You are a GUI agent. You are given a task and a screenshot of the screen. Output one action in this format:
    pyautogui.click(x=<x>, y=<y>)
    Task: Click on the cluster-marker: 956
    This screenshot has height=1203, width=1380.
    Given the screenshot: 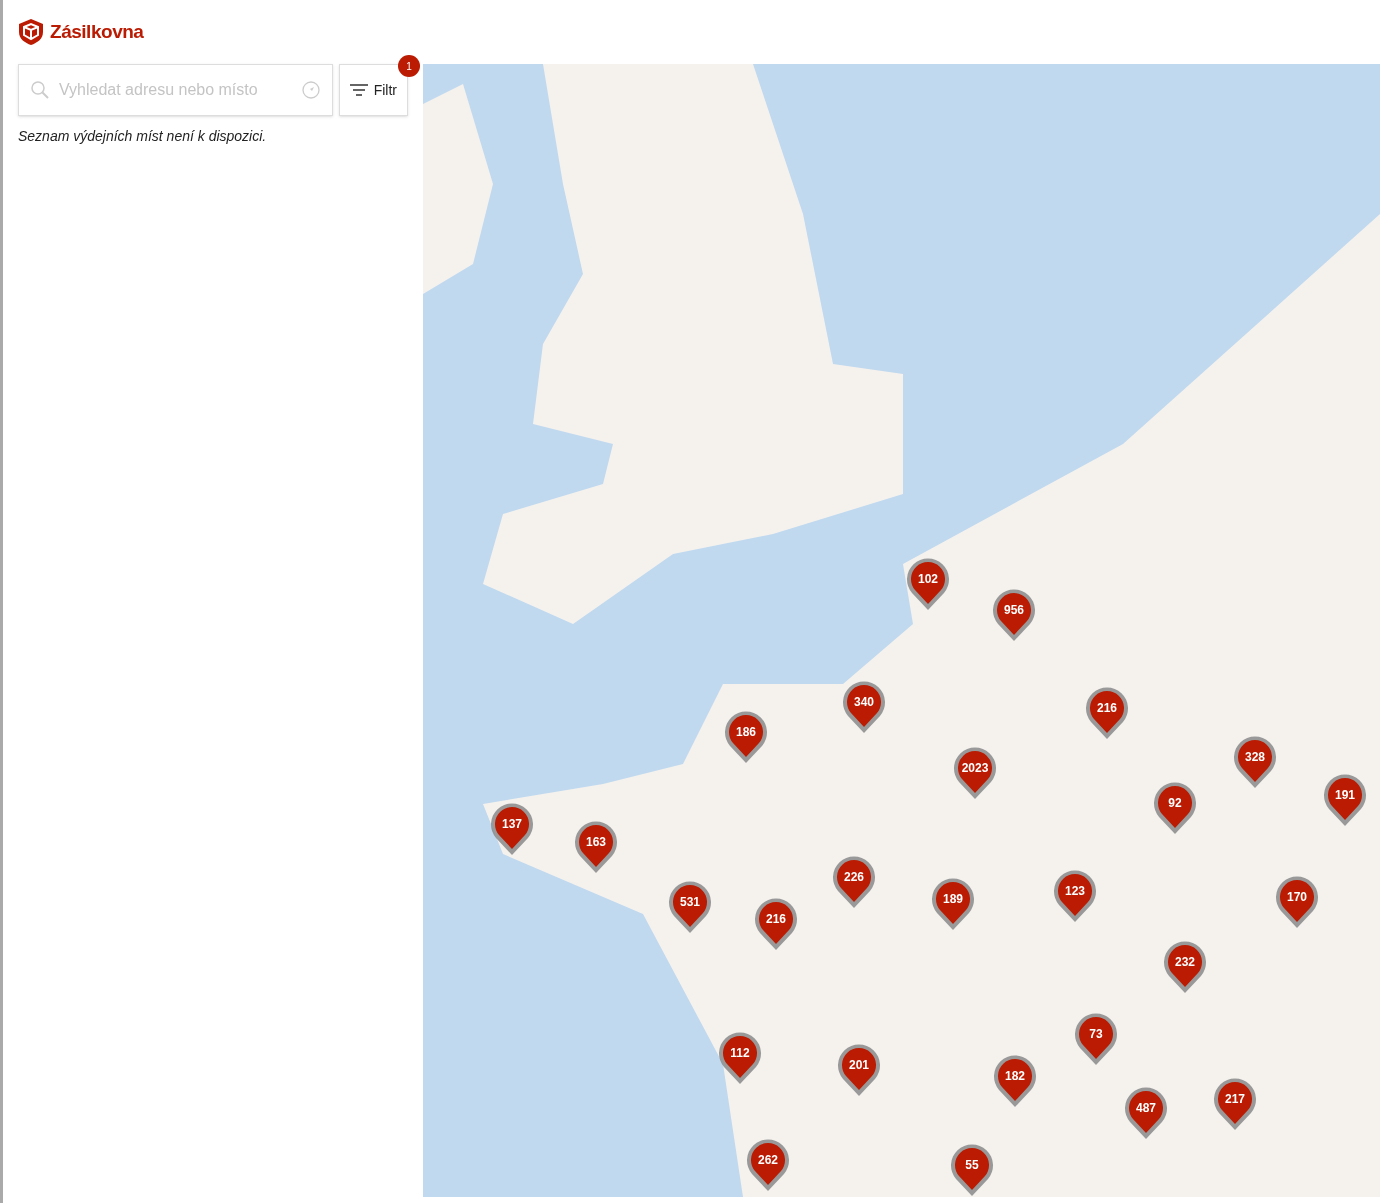 What is the action you would take?
    pyautogui.click(x=1014, y=615)
    